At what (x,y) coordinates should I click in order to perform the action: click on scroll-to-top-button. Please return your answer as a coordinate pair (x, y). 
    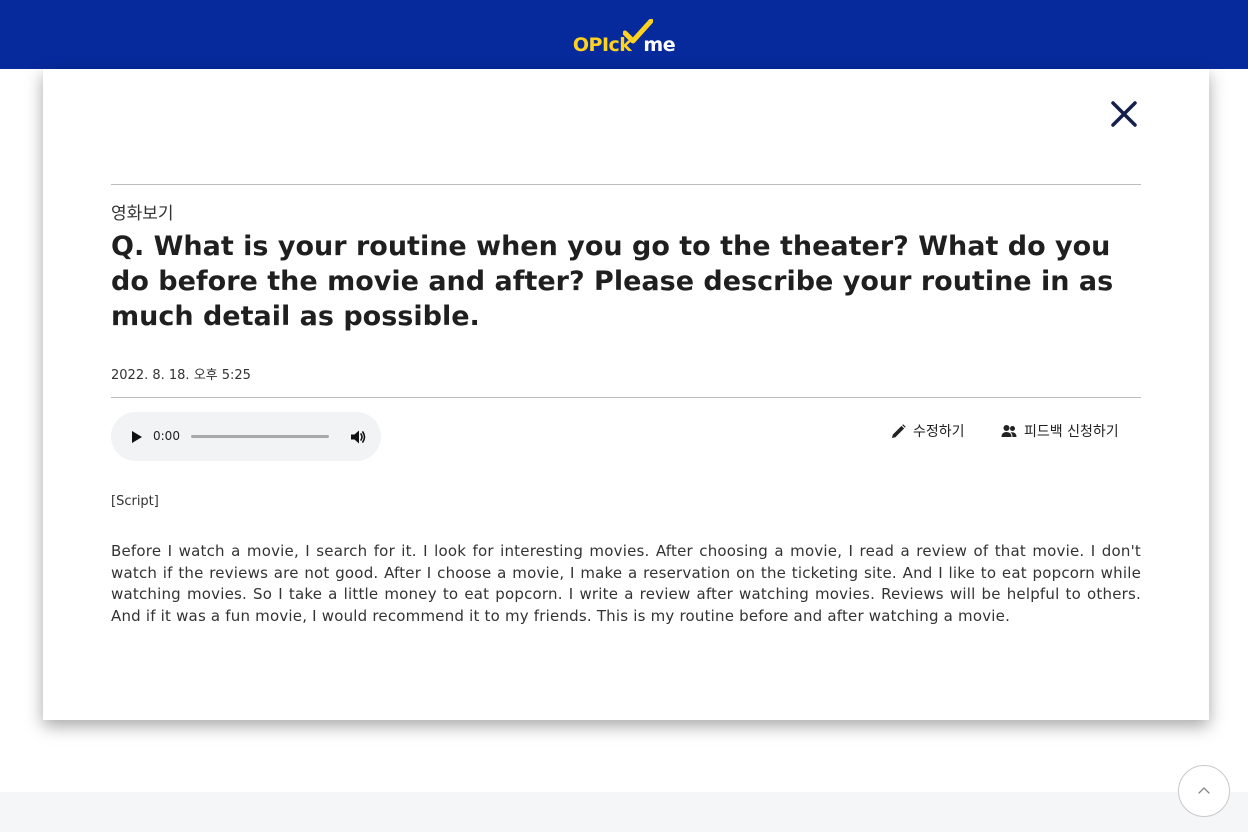
    Looking at the image, I should click on (1204, 791).